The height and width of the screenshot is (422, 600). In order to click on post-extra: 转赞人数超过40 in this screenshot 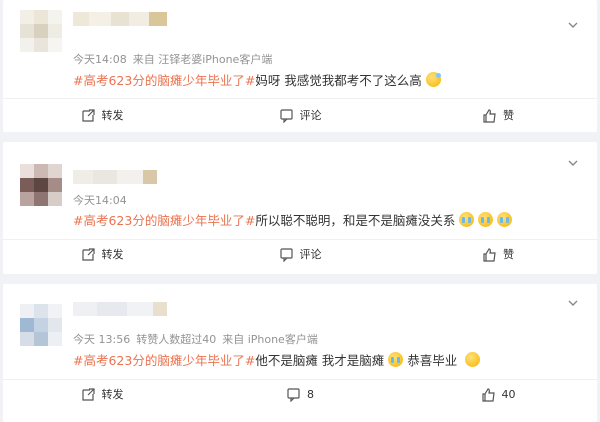, I will do `click(176, 339)`.